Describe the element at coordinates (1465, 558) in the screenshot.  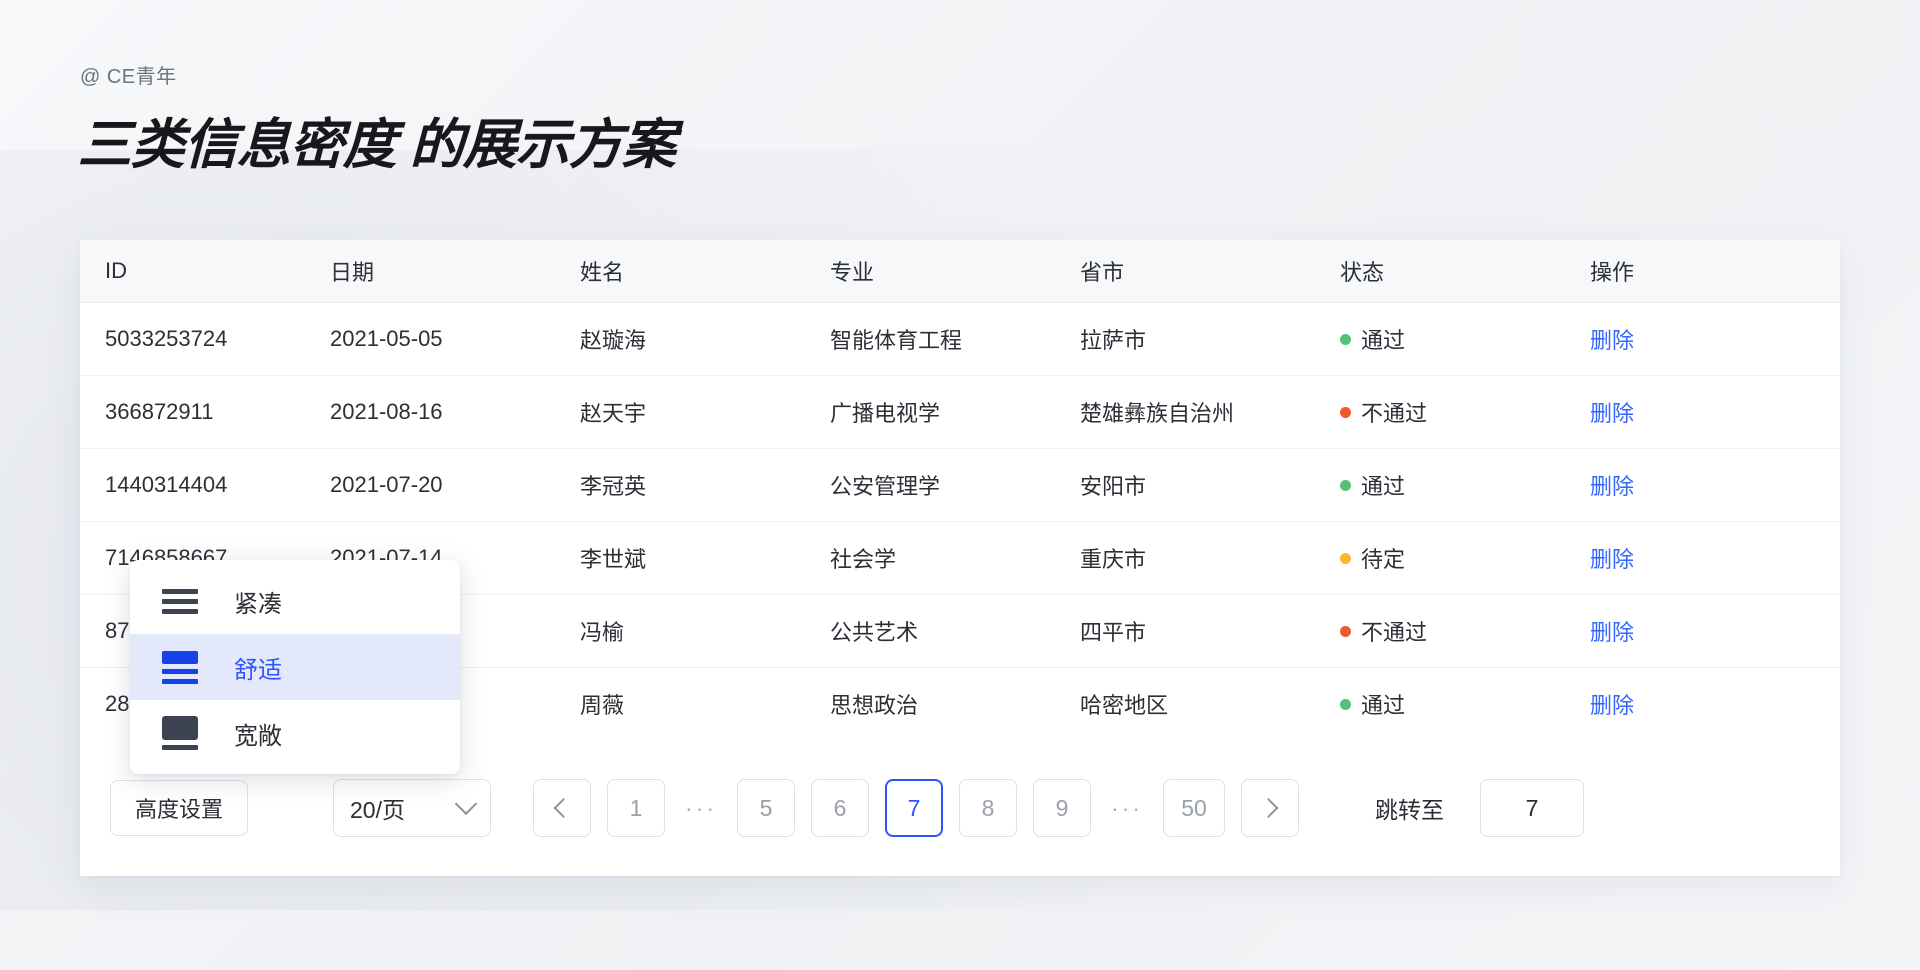
I see `cell-status: 待定` at that location.